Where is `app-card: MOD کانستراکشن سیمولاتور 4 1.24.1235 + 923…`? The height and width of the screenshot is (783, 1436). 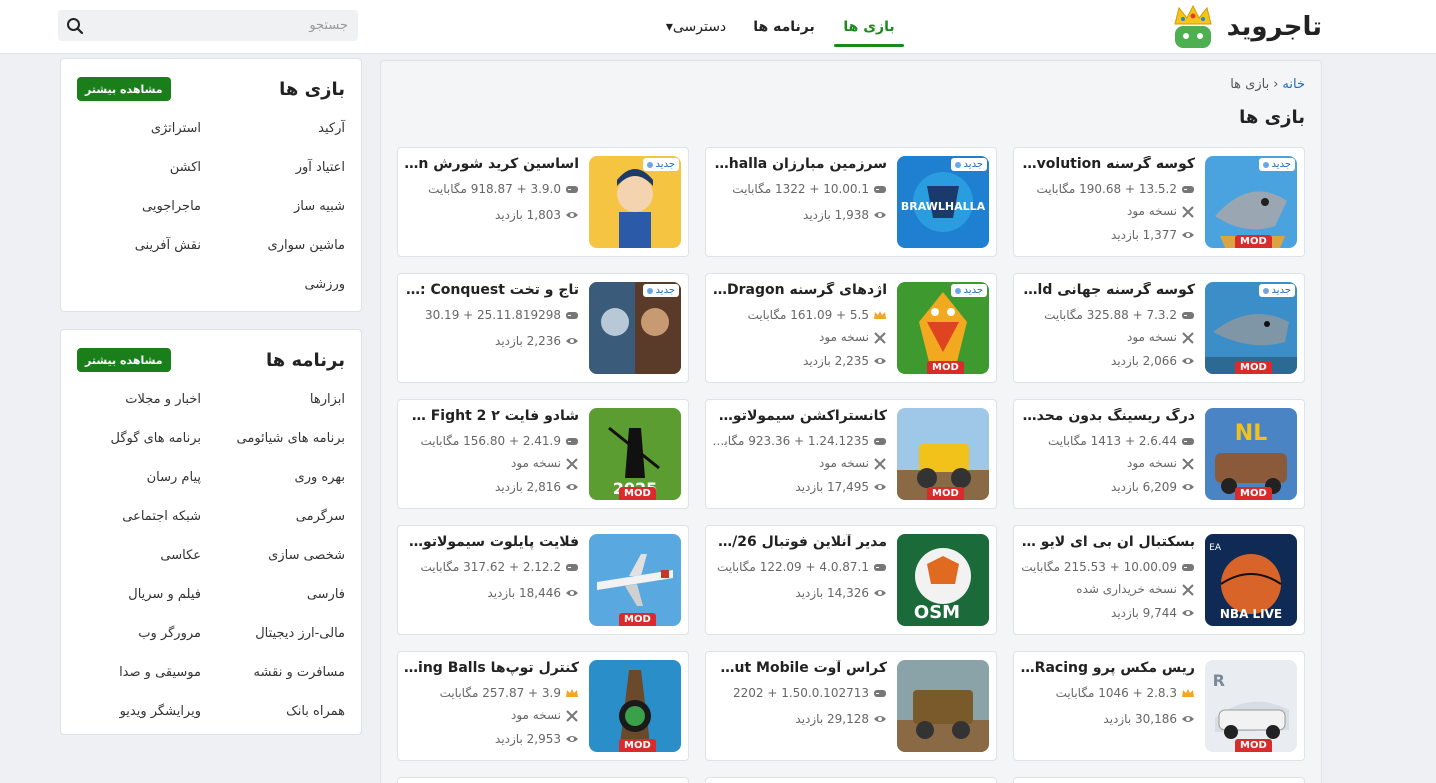 app-card: MOD کانستراکشن سیمولاتور 4 1.24.1235 + 923… is located at coordinates (851, 454).